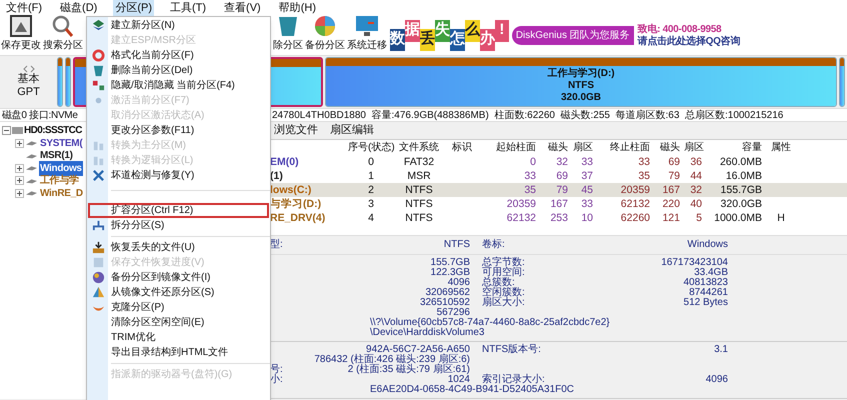  Describe the element at coordinates (178, 277) in the screenshot. I see `menu-item: 备份分区到镜像文件(I)` at that location.